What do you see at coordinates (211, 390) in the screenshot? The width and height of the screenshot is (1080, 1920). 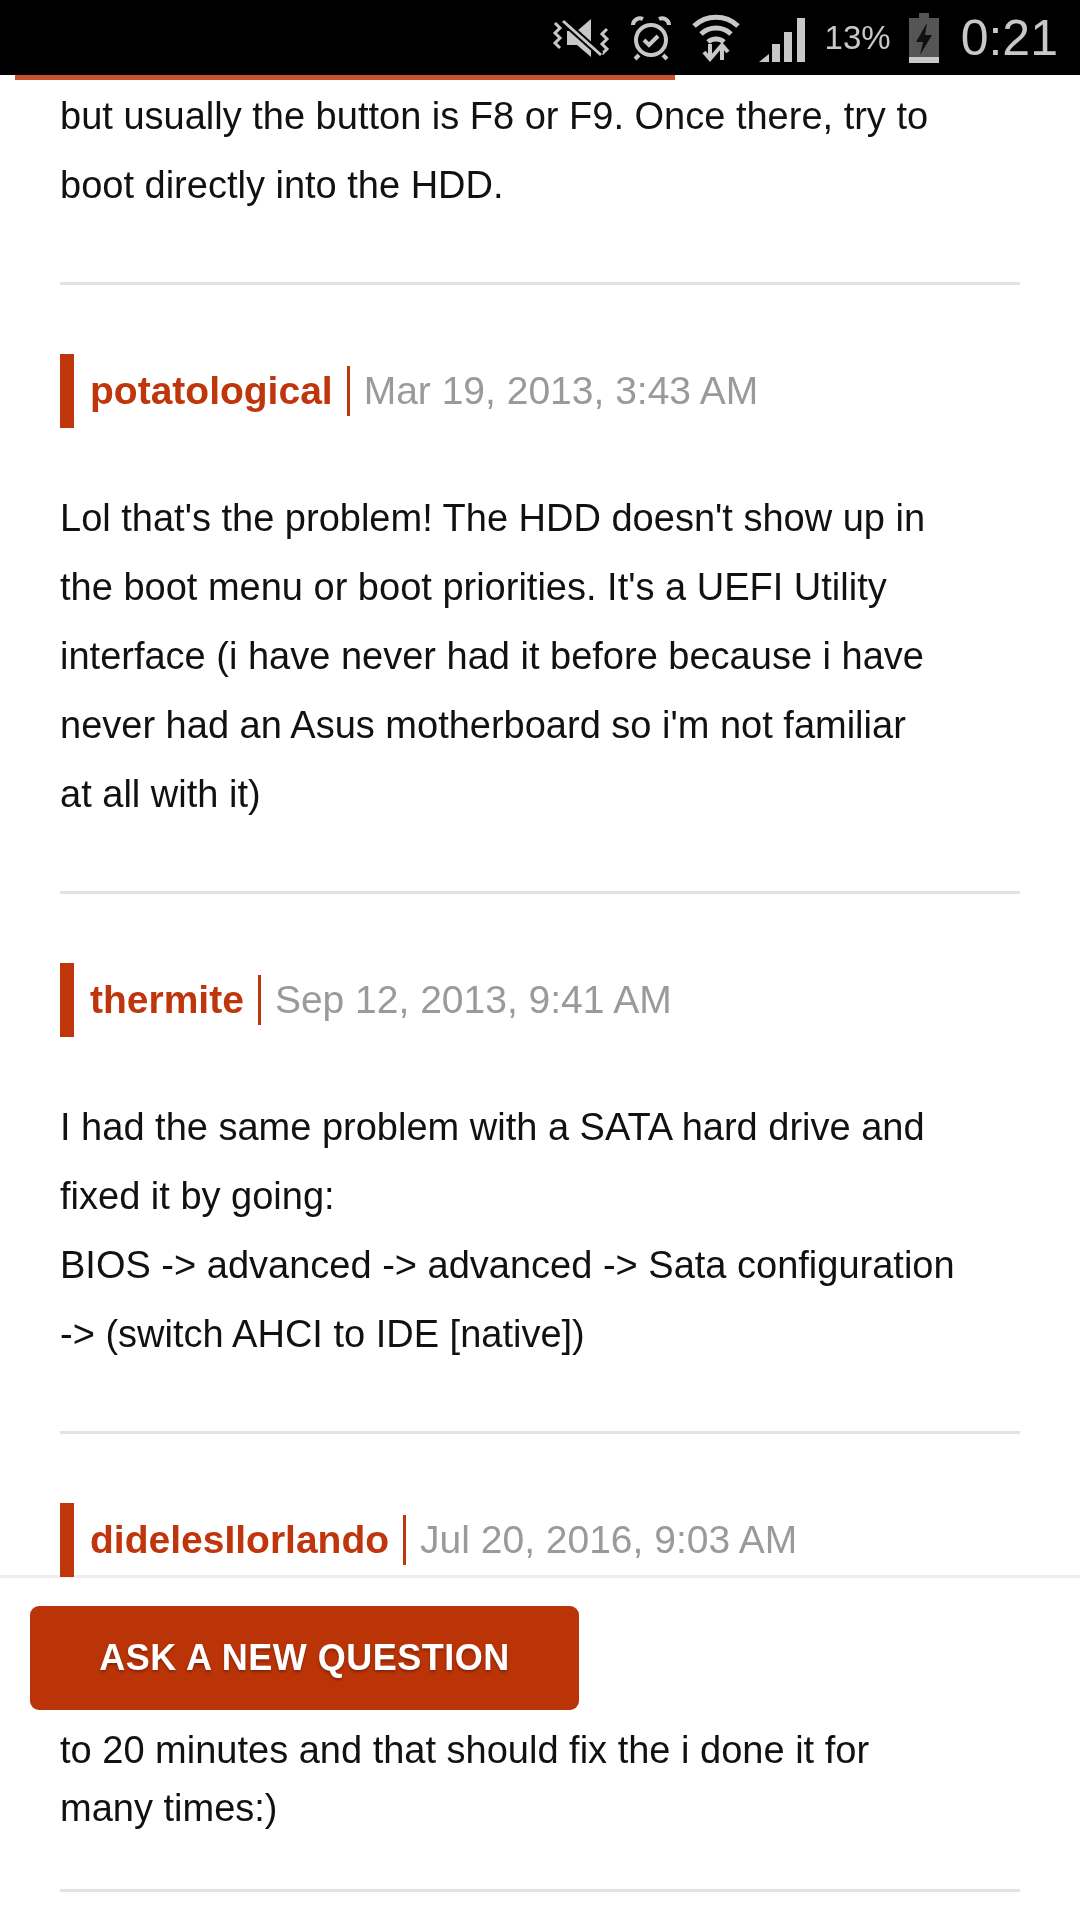 I see `username-link: potatological` at bounding box center [211, 390].